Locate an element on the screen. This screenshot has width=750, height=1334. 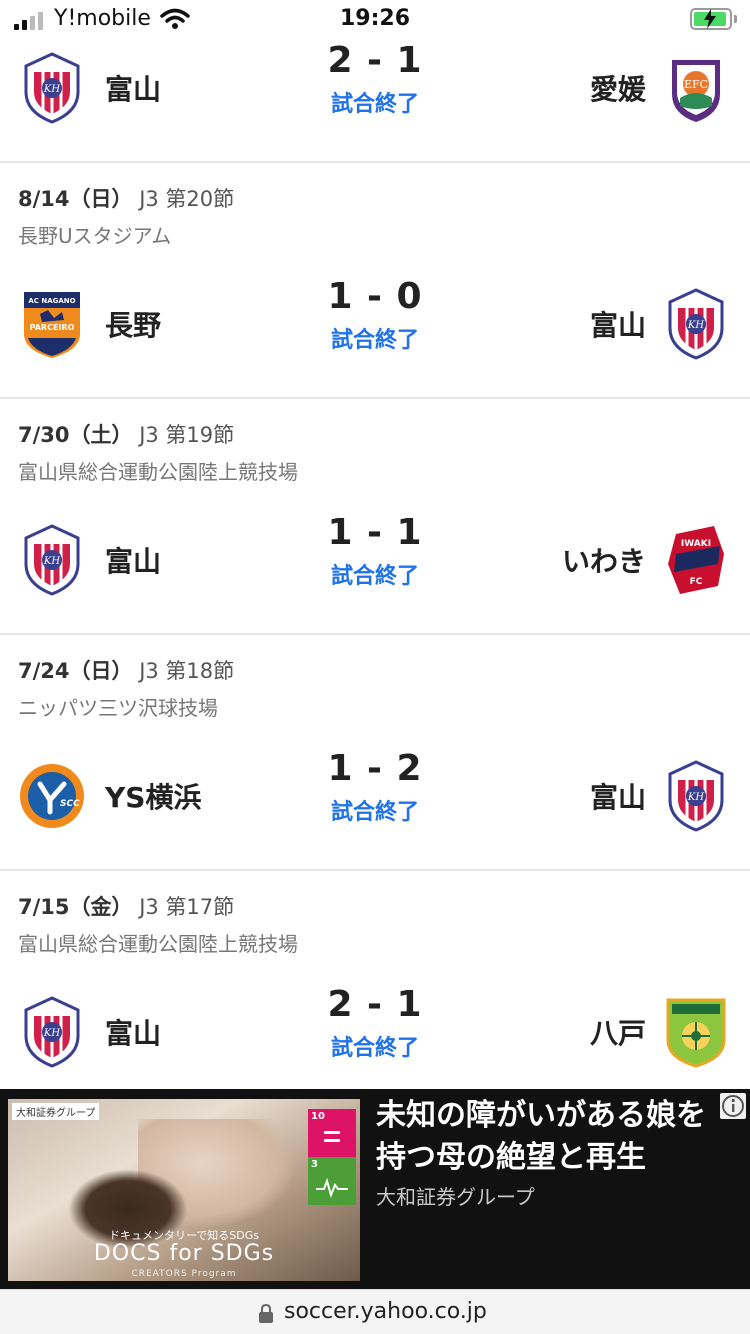
match-date-header: 8/14（日） J3 第20節 is located at coordinates (126, 198).